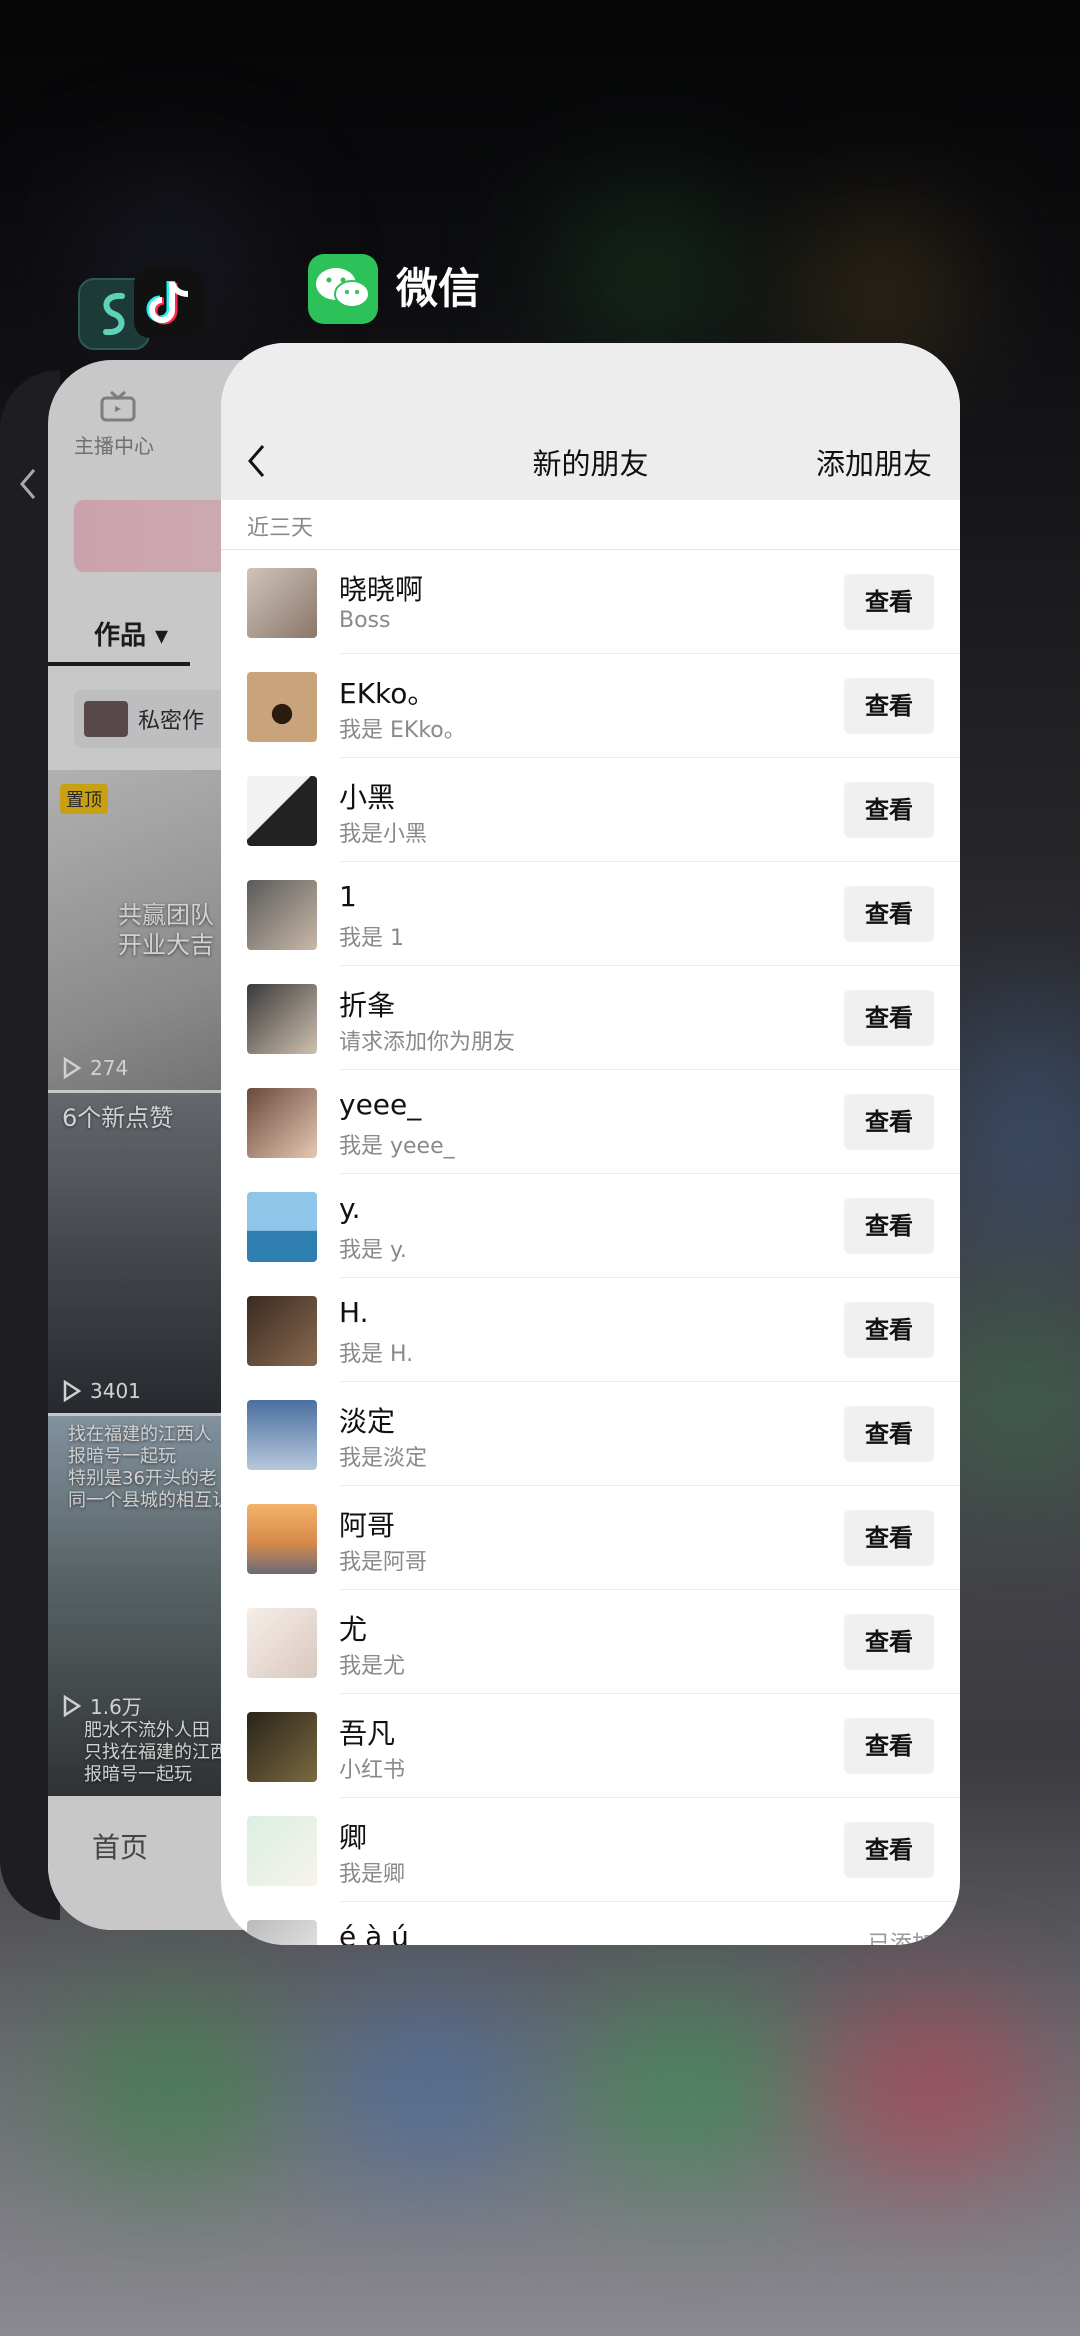  What do you see at coordinates (109, 1068) in the screenshot?
I see `play-count-value: 274` at bounding box center [109, 1068].